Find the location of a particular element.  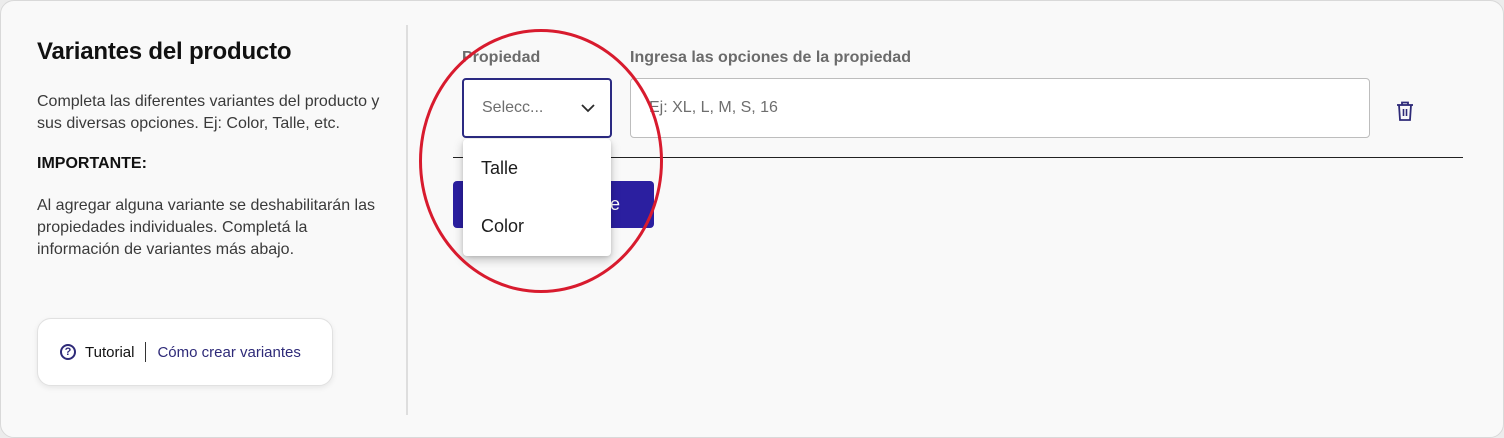

important-label: IMPORTANTE: is located at coordinates (92, 163).